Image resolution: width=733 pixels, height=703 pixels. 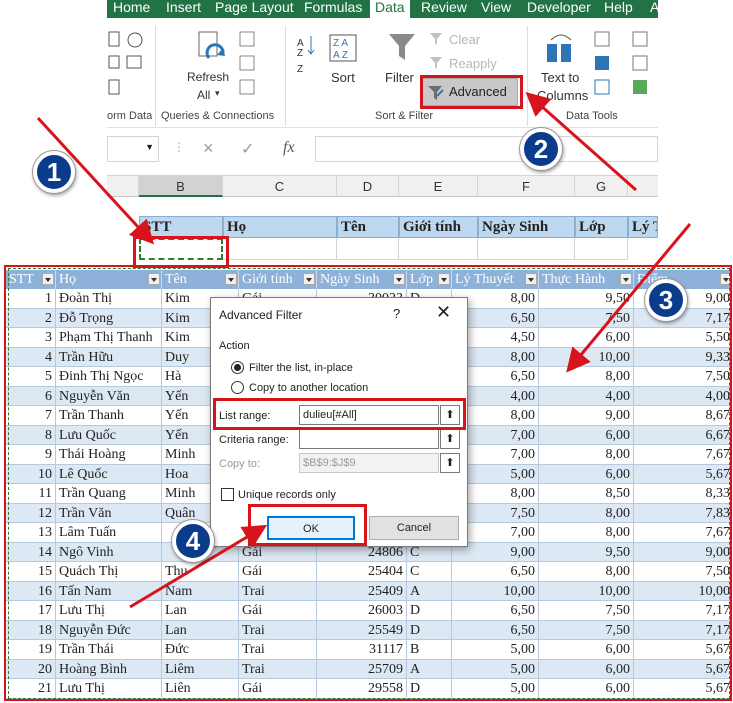 I want to click on table-cell: 7,67, so click(x=682, y=533).